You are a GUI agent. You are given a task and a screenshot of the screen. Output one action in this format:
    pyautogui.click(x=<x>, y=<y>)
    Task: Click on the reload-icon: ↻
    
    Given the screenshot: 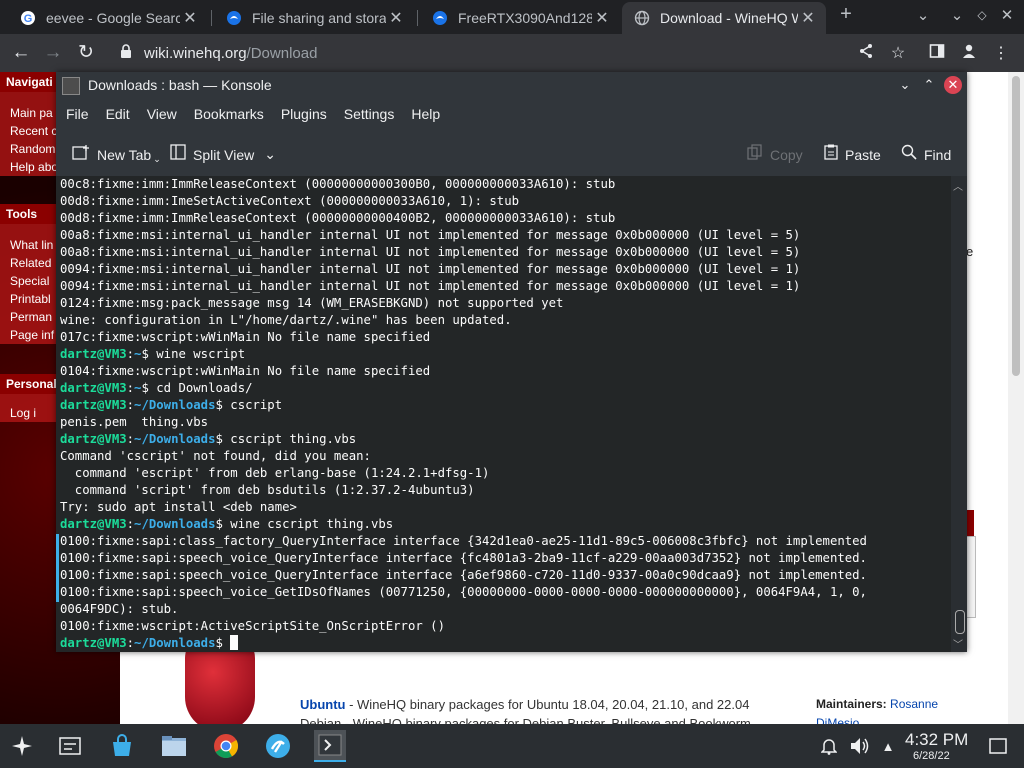 What is the action you would take?
    pyautogui.click(x=86, y=53)
    